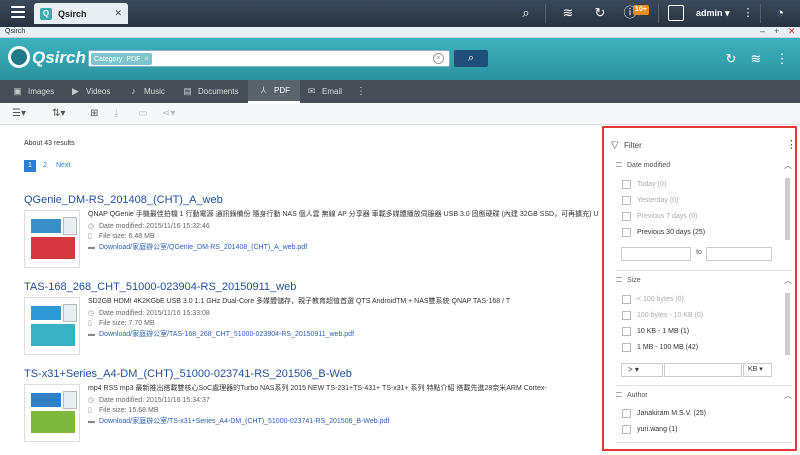 Image resolution: width=800 pixels, height=455 pixels. I want to click on next-page-link: Next, so click(63, 166).